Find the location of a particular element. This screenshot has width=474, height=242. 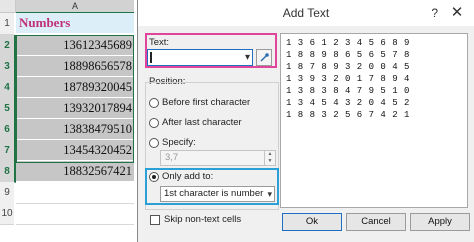

row-header: 7 is located at coordinates (8, 151).